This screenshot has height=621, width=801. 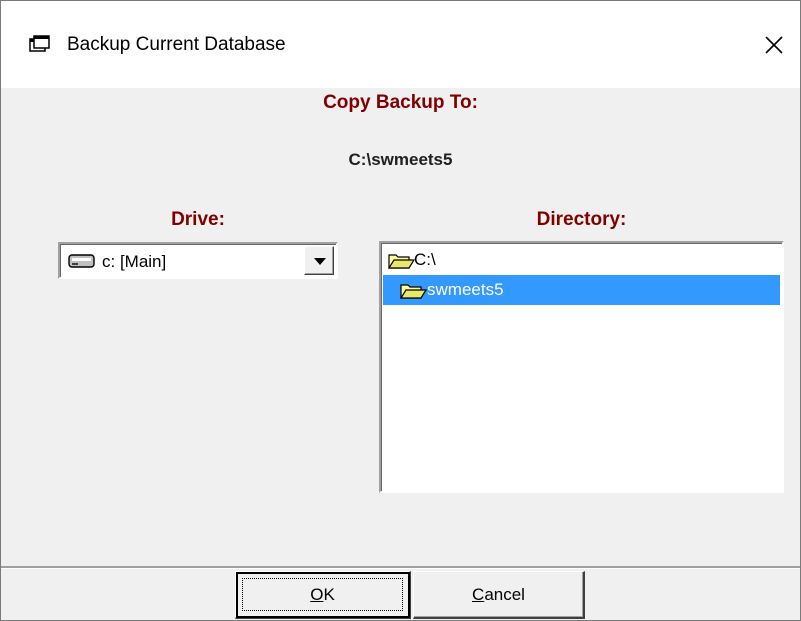 I want to click on directory-item-root: C:\, so click(x=581, y=260).